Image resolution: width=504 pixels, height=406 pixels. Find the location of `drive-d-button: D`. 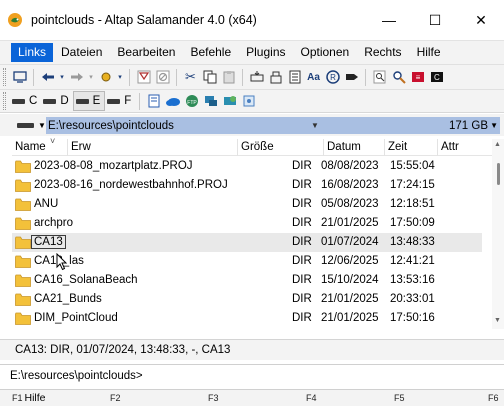

drive-d-button: D is located at coordinates (56, 101).